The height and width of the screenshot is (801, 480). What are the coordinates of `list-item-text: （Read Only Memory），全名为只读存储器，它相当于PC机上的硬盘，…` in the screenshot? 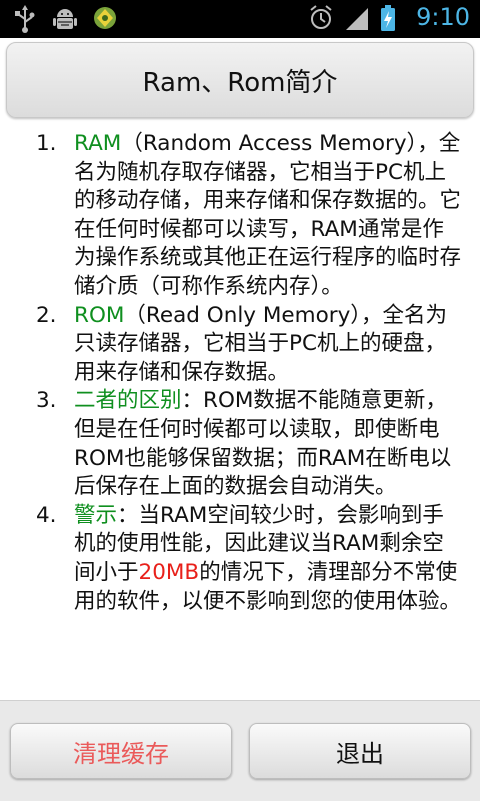 It's located at (261, 343).